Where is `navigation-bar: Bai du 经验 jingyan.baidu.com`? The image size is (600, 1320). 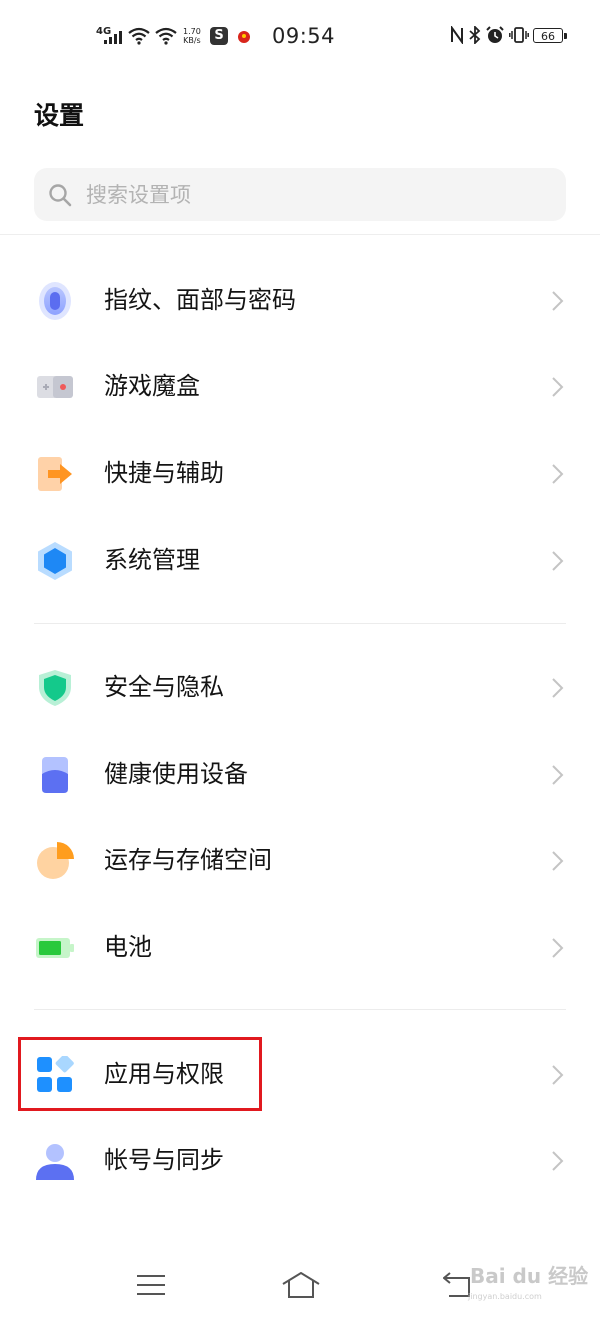
navigation-bar: Bai du 经验 jingyan.baidu.com is located at coordinates (300, 1285).